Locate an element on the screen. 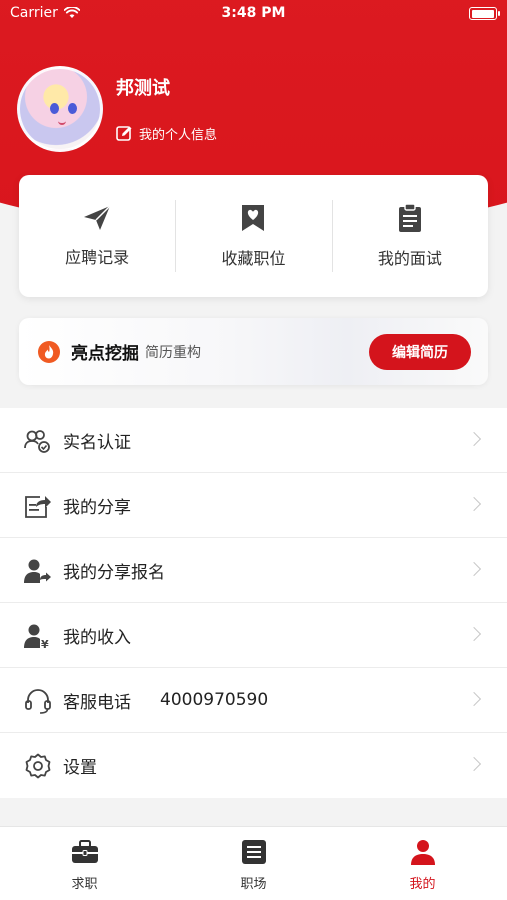 This screenshot has height=900, width=507. my-profile-link: 我的个人信息 is located at coordinates (166, 133).